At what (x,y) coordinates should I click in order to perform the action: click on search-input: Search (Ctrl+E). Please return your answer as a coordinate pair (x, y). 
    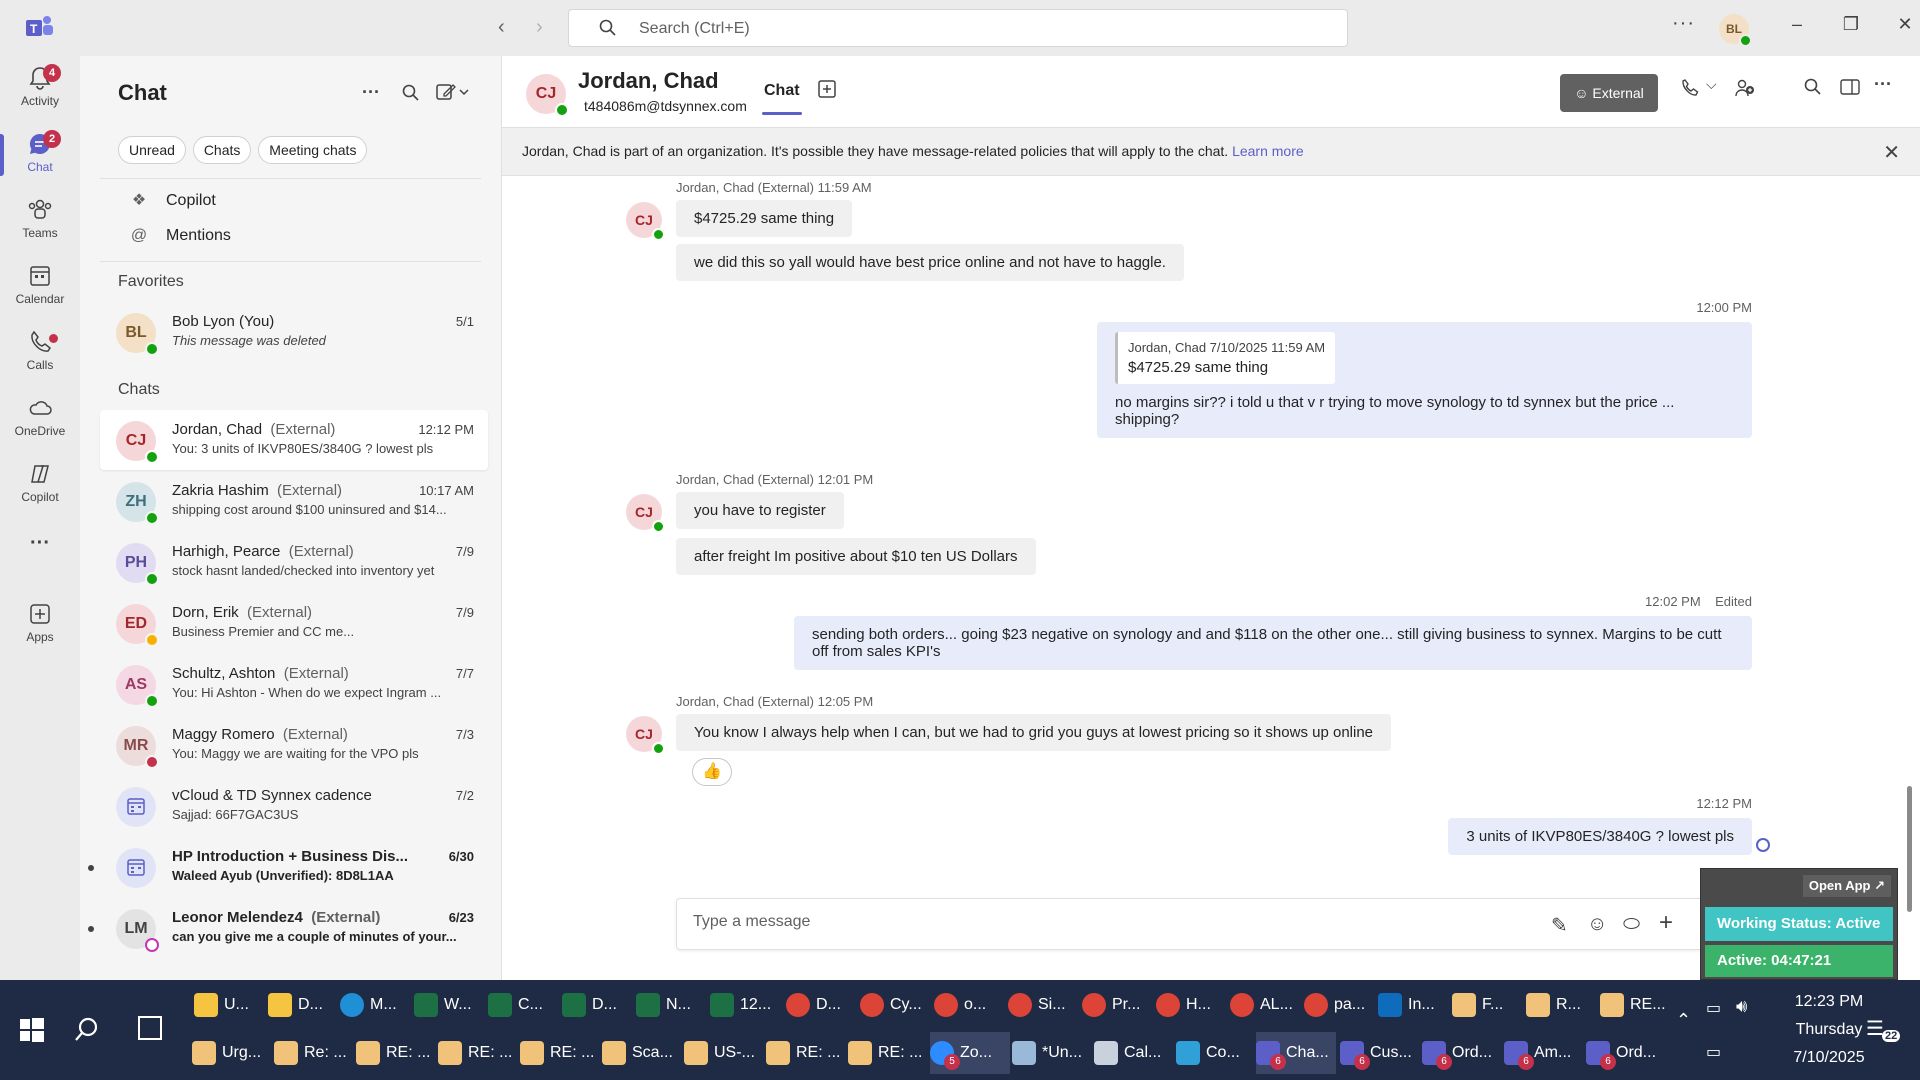
    Looking at the image, I should click on (958, 28).